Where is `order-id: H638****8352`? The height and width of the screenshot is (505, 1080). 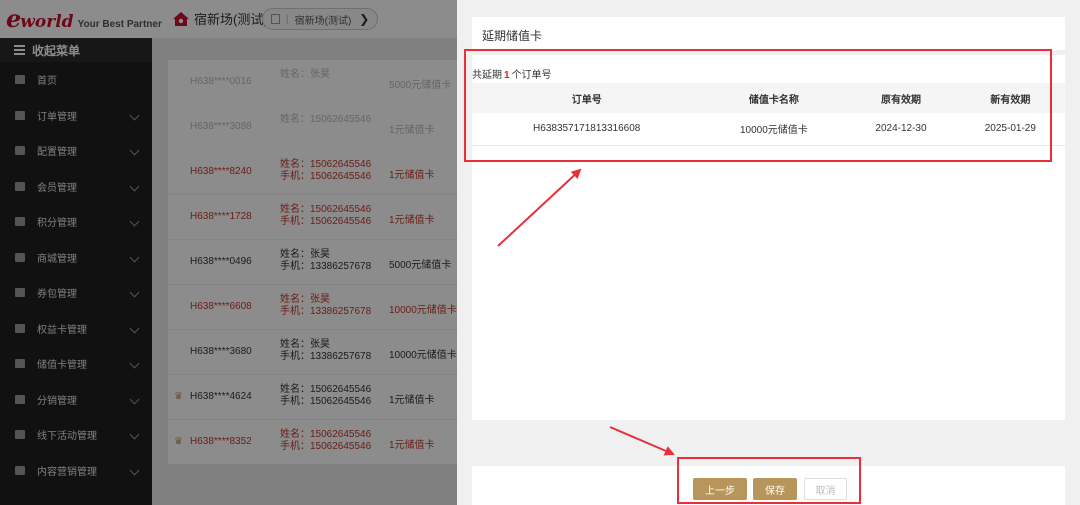
order-id: H638****8352 is located at coordinates (221, 441).